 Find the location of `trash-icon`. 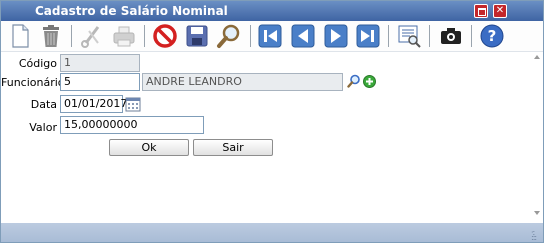

trash-icon is located at coordinates (51, 36).